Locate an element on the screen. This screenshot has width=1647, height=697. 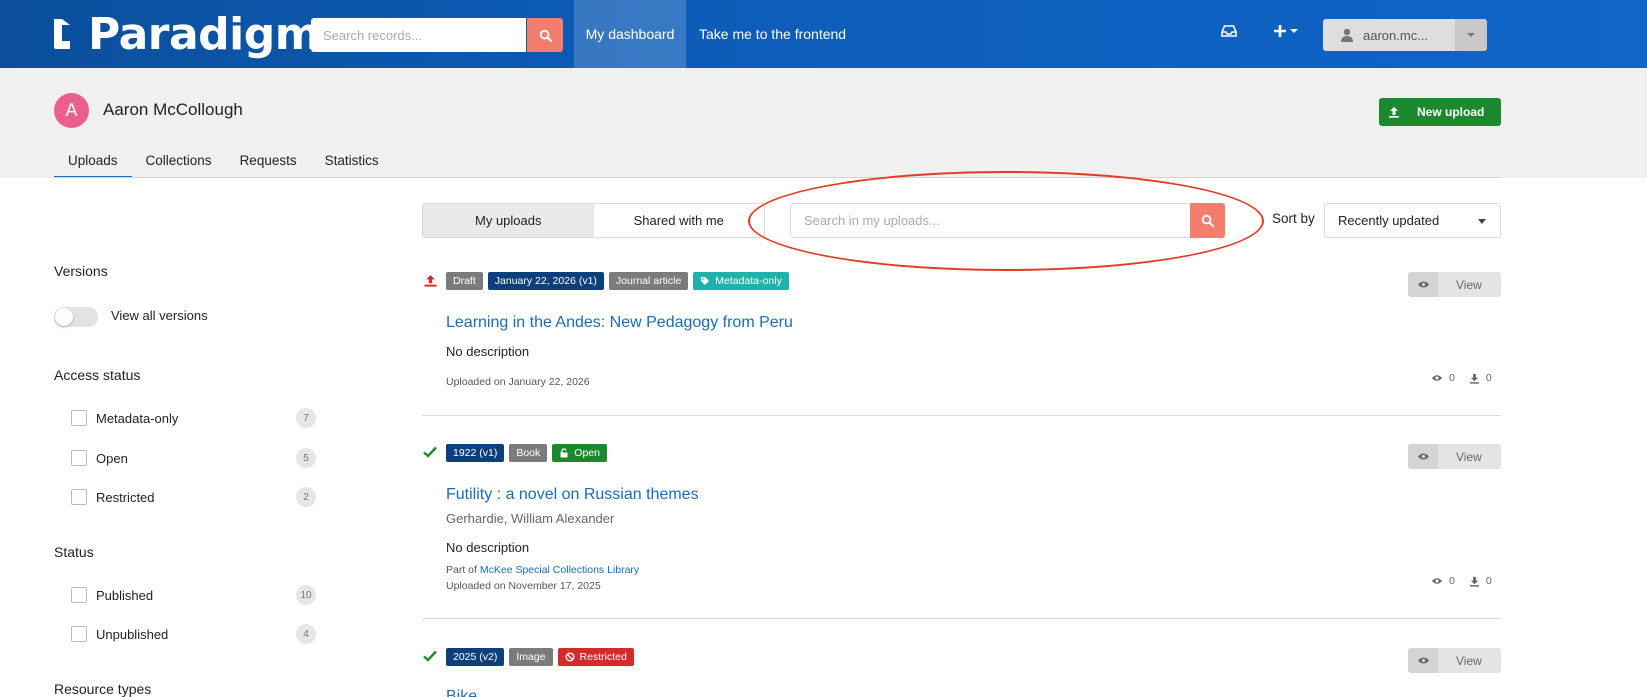
item-divider is located at coordinates (961, 618).